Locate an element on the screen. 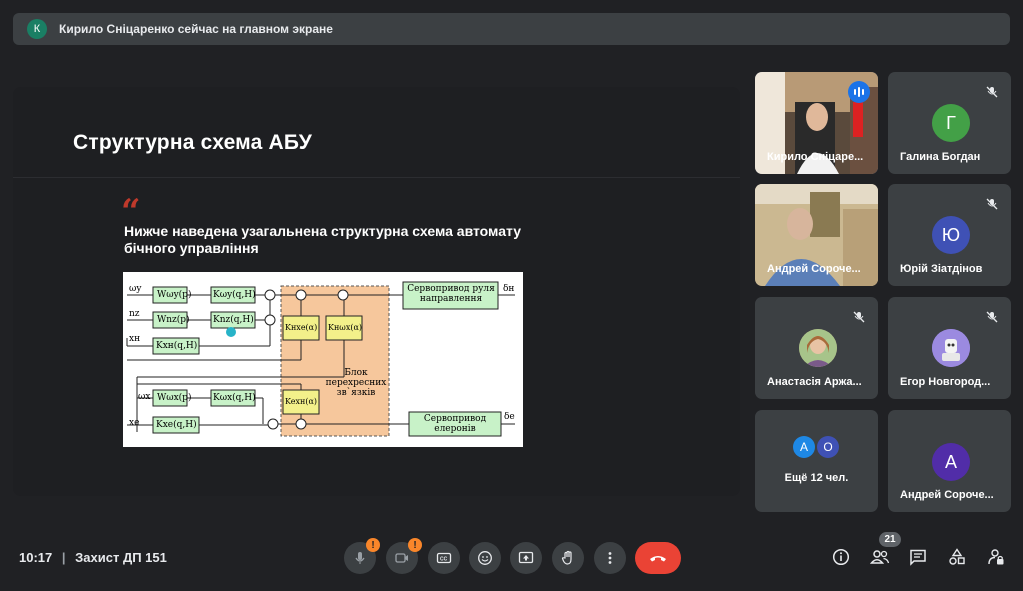 This screenshot has width=1023, height=591. participant-tile-halyna: Г Галина Богдан is located at coordinates (949, 123).